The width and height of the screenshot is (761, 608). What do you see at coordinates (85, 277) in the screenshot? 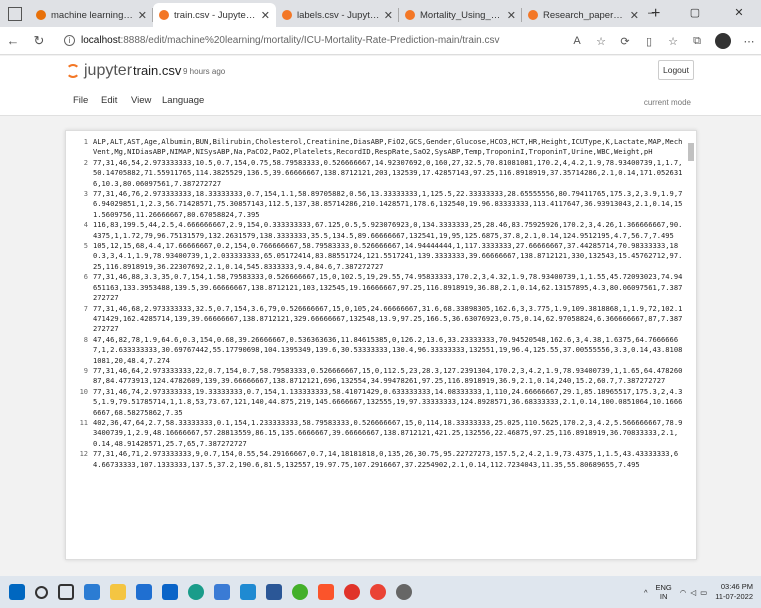
I see `line-number: 6` at bounding box center [85, 277].